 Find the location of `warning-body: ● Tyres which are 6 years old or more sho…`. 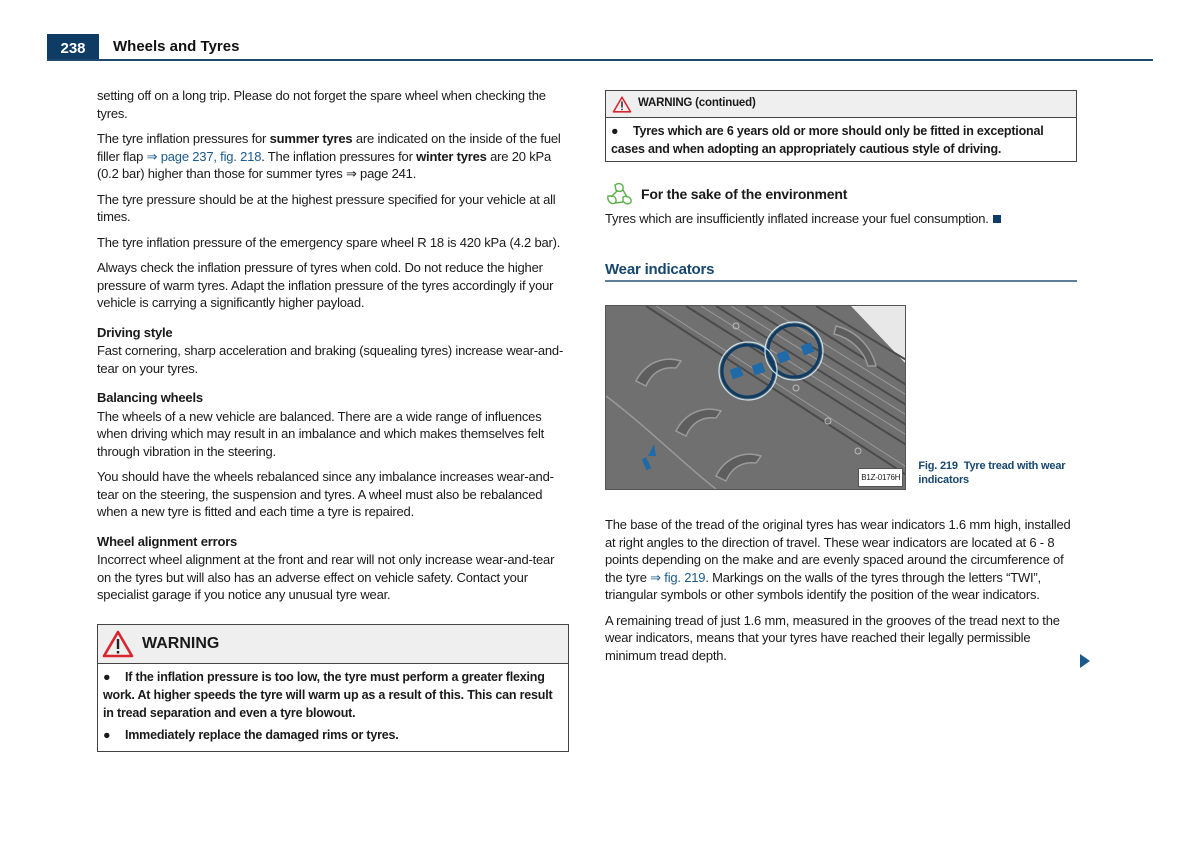

warning-body: ● Tyres which are 6 years old or more sho… is located at coordinates (841, 139).